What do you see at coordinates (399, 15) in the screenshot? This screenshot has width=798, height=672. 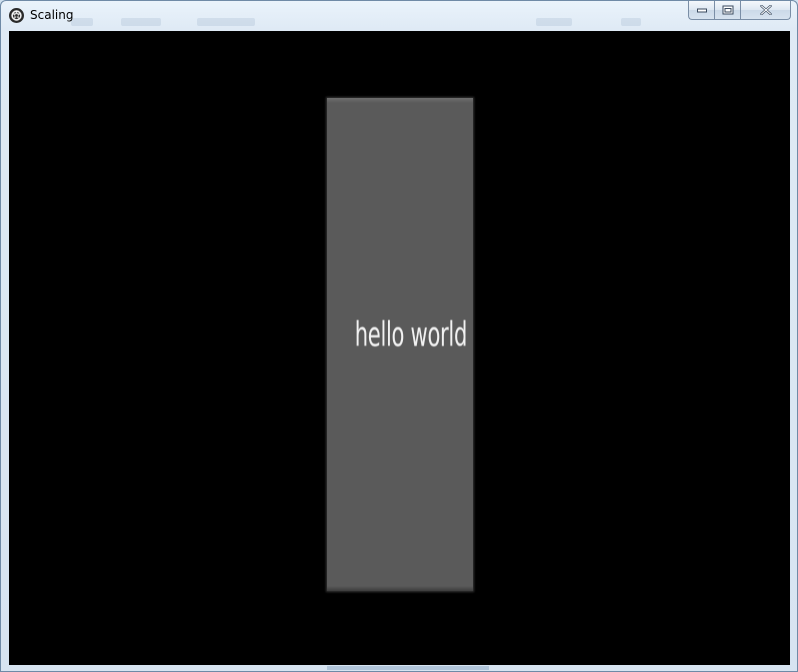 I see `title-bar: Scaling` at bounding box center [399, 15].